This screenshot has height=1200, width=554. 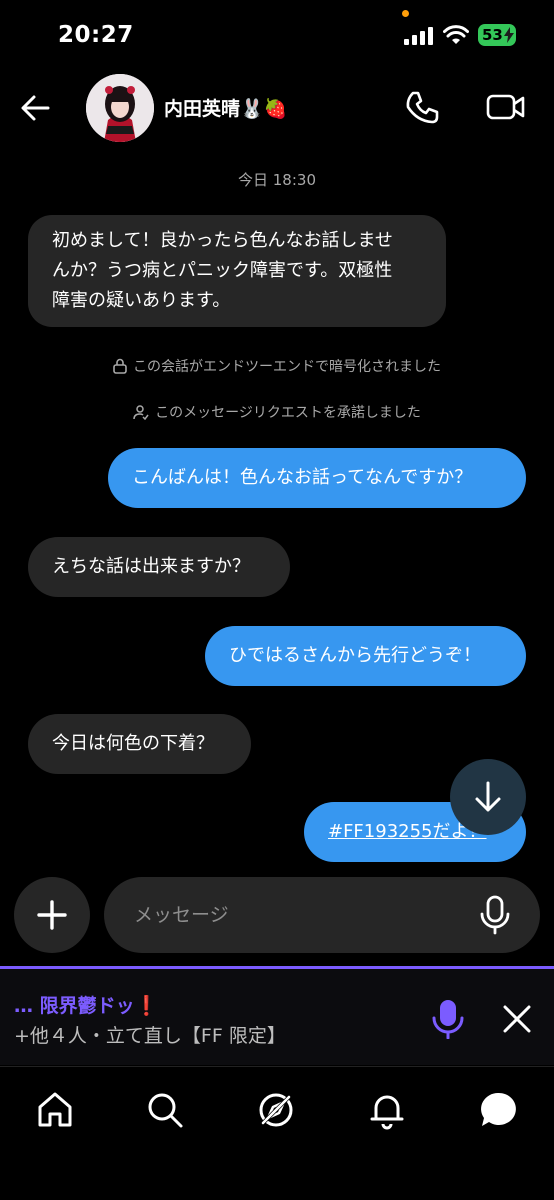 What do you see at coordinates (222, 240) in the screenshot?
I see `message-text-line: 初めまして！良かったら色んなお話しませ` at bounding box center [222, 240].